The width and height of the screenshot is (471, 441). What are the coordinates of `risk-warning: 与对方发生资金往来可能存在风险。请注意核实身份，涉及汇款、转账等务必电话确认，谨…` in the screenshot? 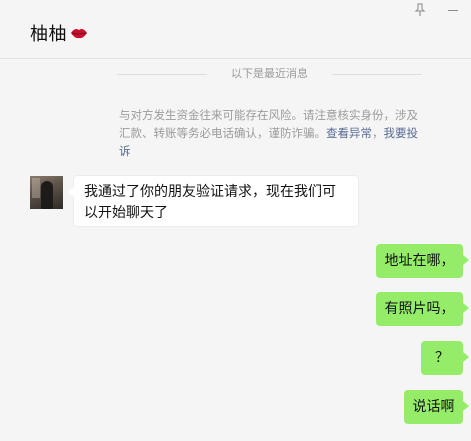 It's located at (274, 133).